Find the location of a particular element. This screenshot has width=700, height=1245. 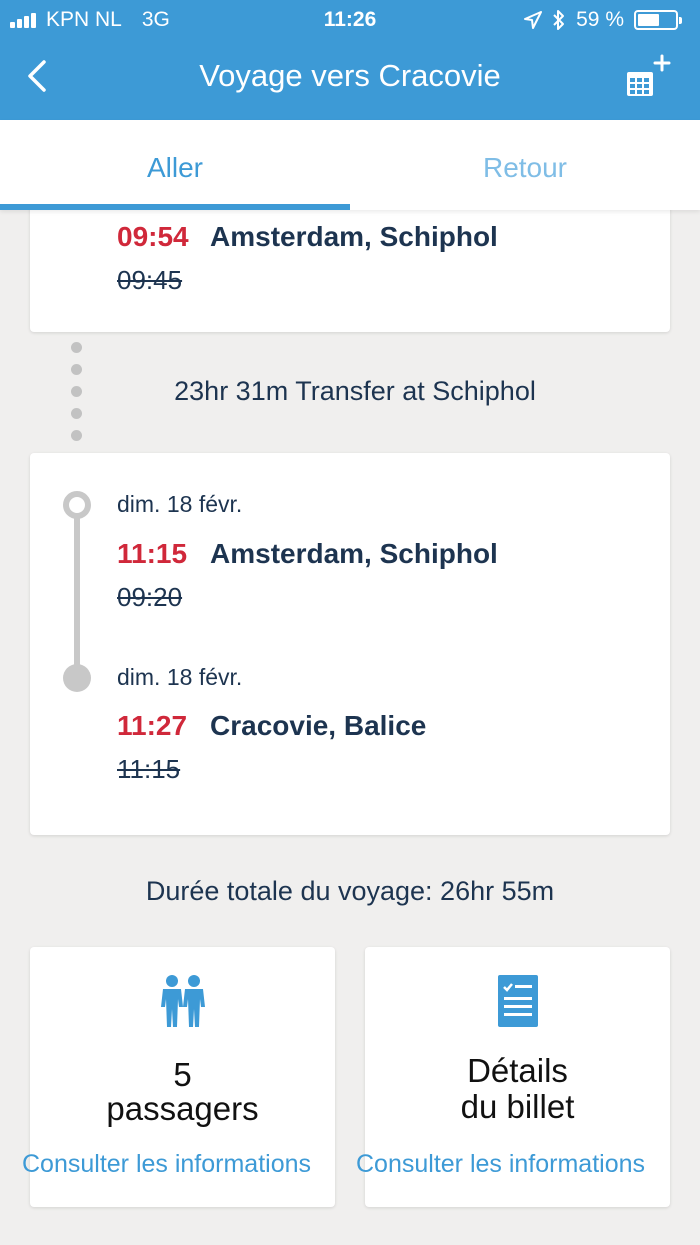

location-arrow-icon is located at coordinates (533, 20).